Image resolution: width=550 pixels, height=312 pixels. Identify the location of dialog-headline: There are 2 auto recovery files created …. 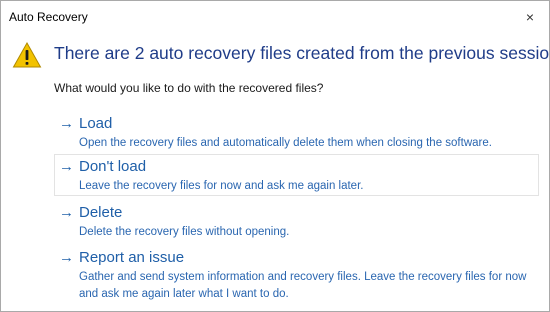
(302, 53).